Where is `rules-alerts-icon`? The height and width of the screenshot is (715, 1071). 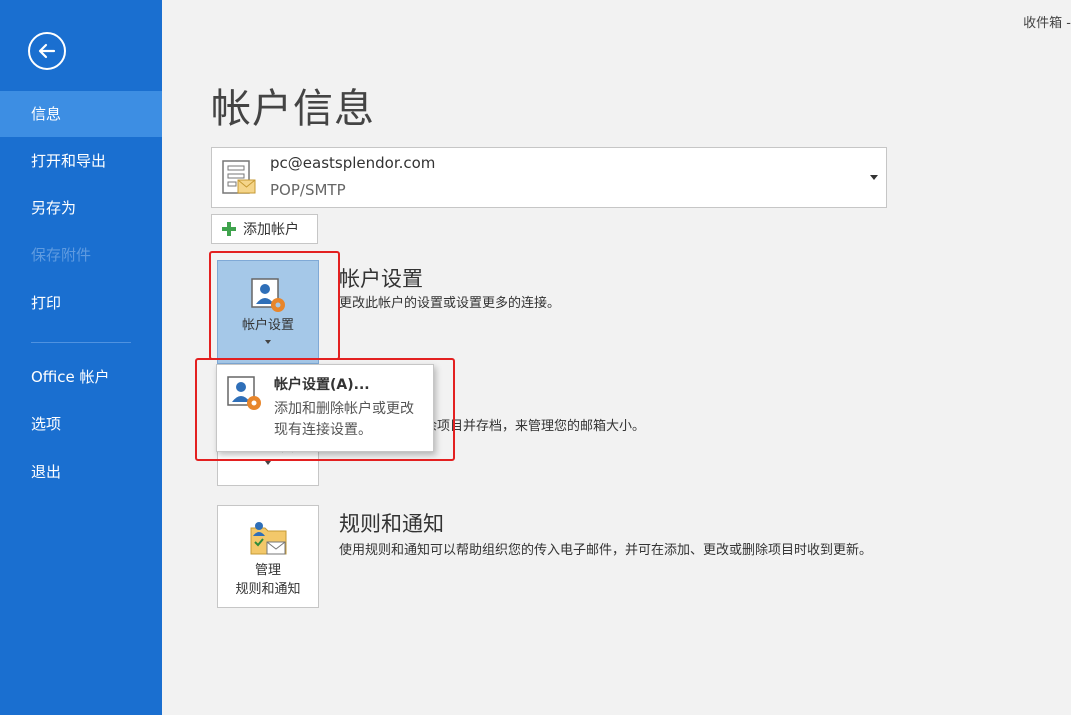 rules-alerts-icon is located at coordinates (268, 538).